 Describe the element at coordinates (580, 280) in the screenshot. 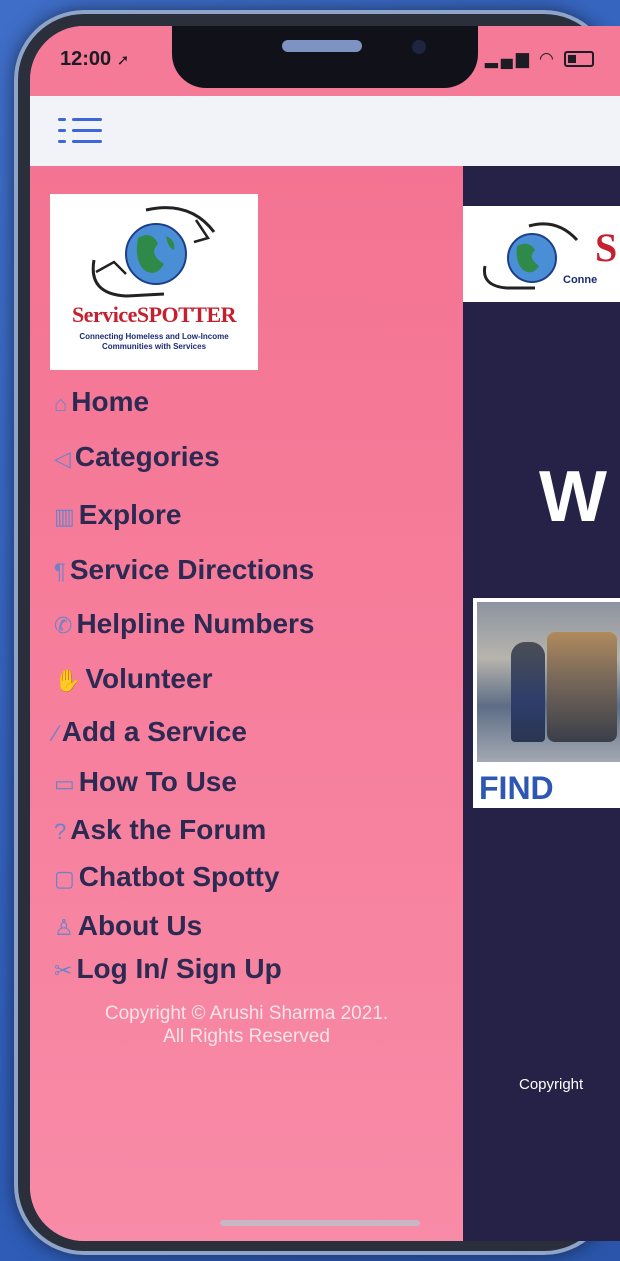

I see `content-logo-subtitle: Conne` at that location.